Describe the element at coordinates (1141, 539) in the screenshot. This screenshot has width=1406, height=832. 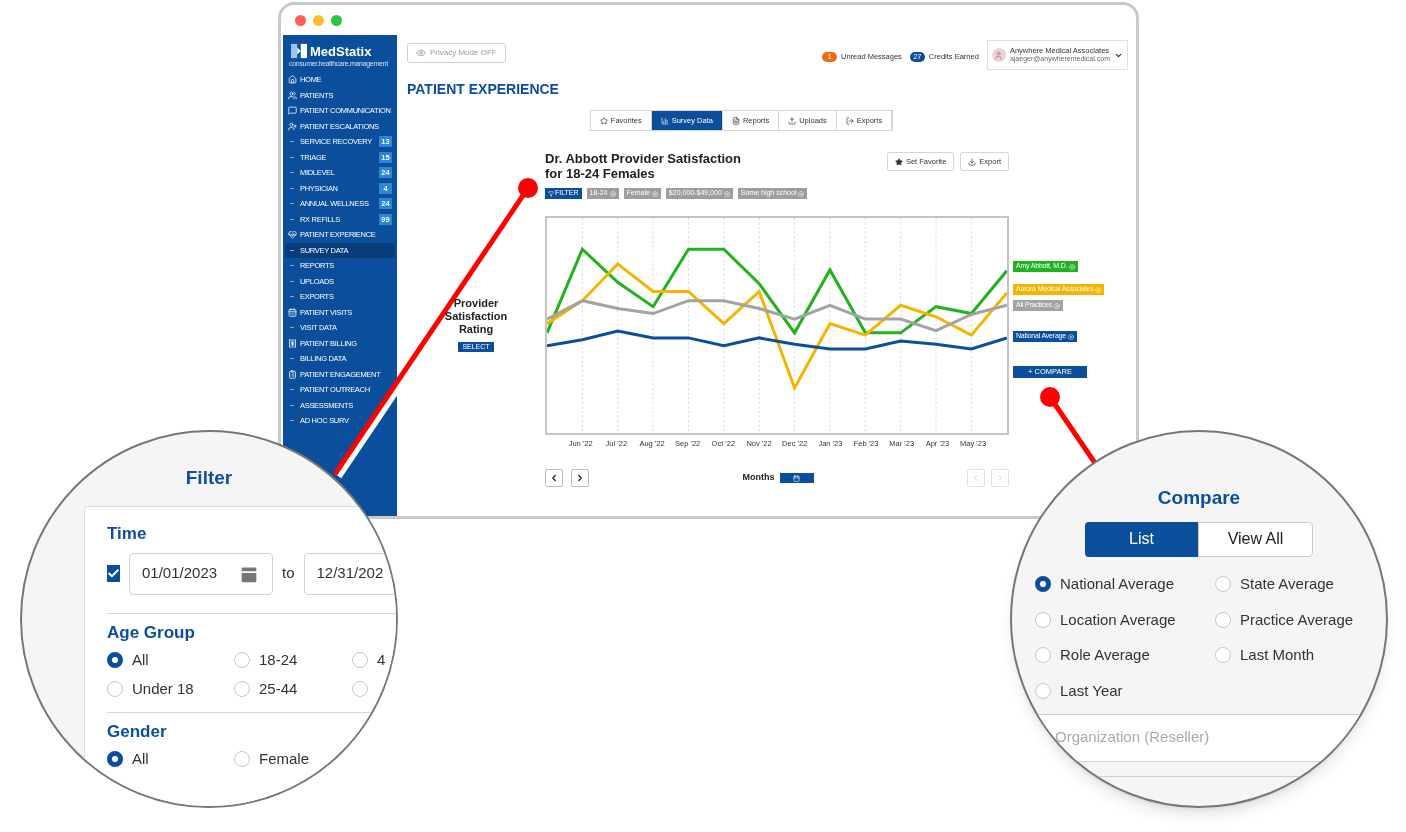
I see `view-toggle: List` at that location.